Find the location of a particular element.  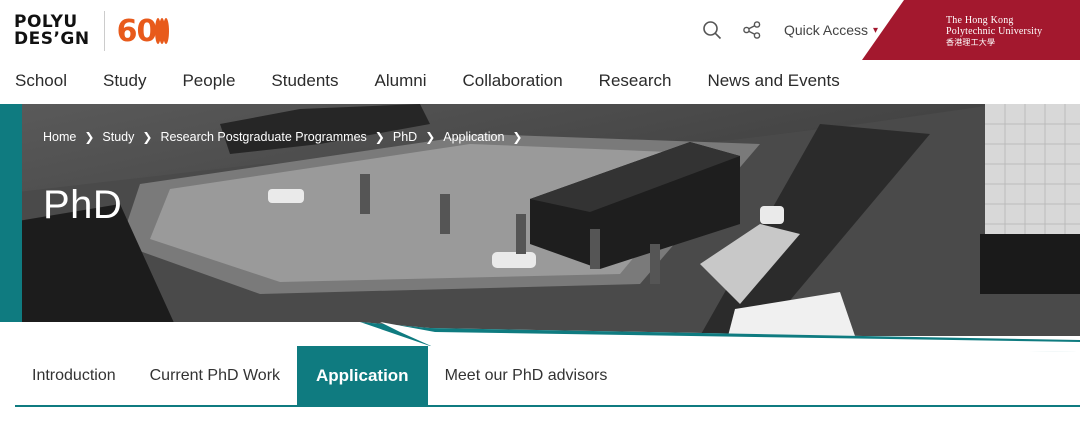

quick-access-label: Quick Access is located at coordinates (826, 30).